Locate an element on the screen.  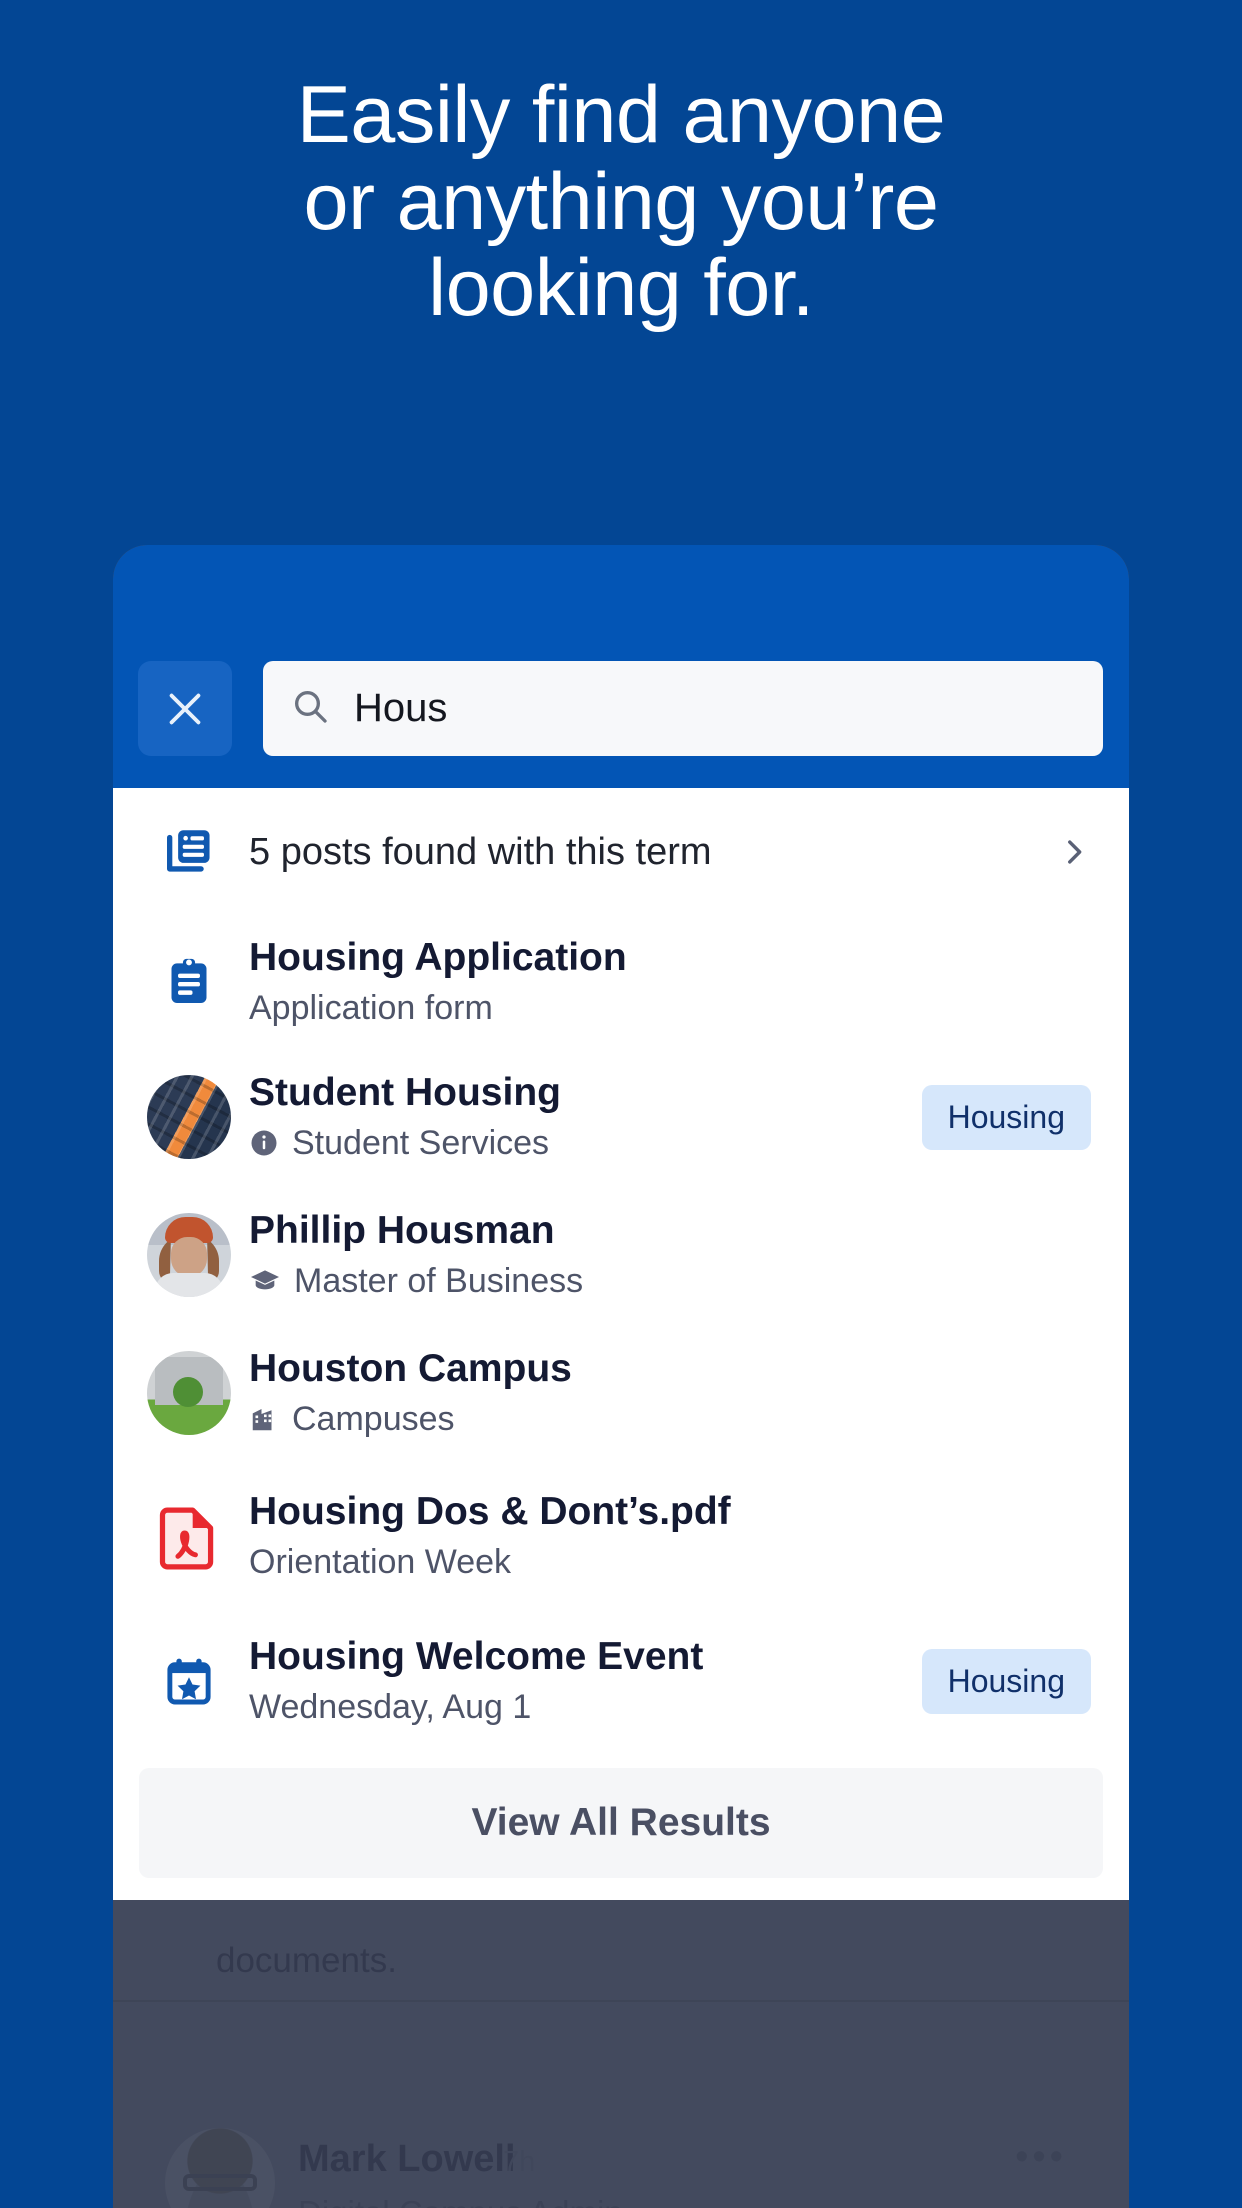
clipboard-icon is located at coordinates (189, 982).